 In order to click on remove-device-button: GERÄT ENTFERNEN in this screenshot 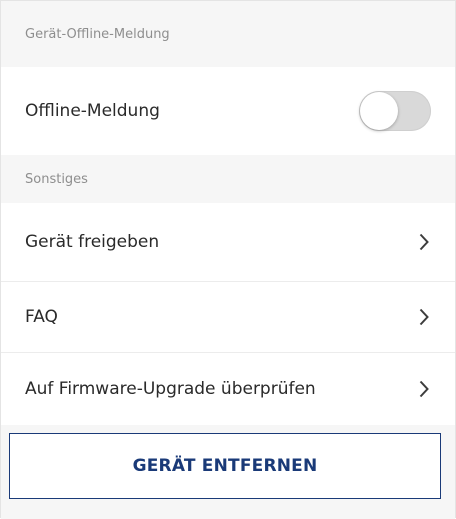, I will do `click(225, 466)`.